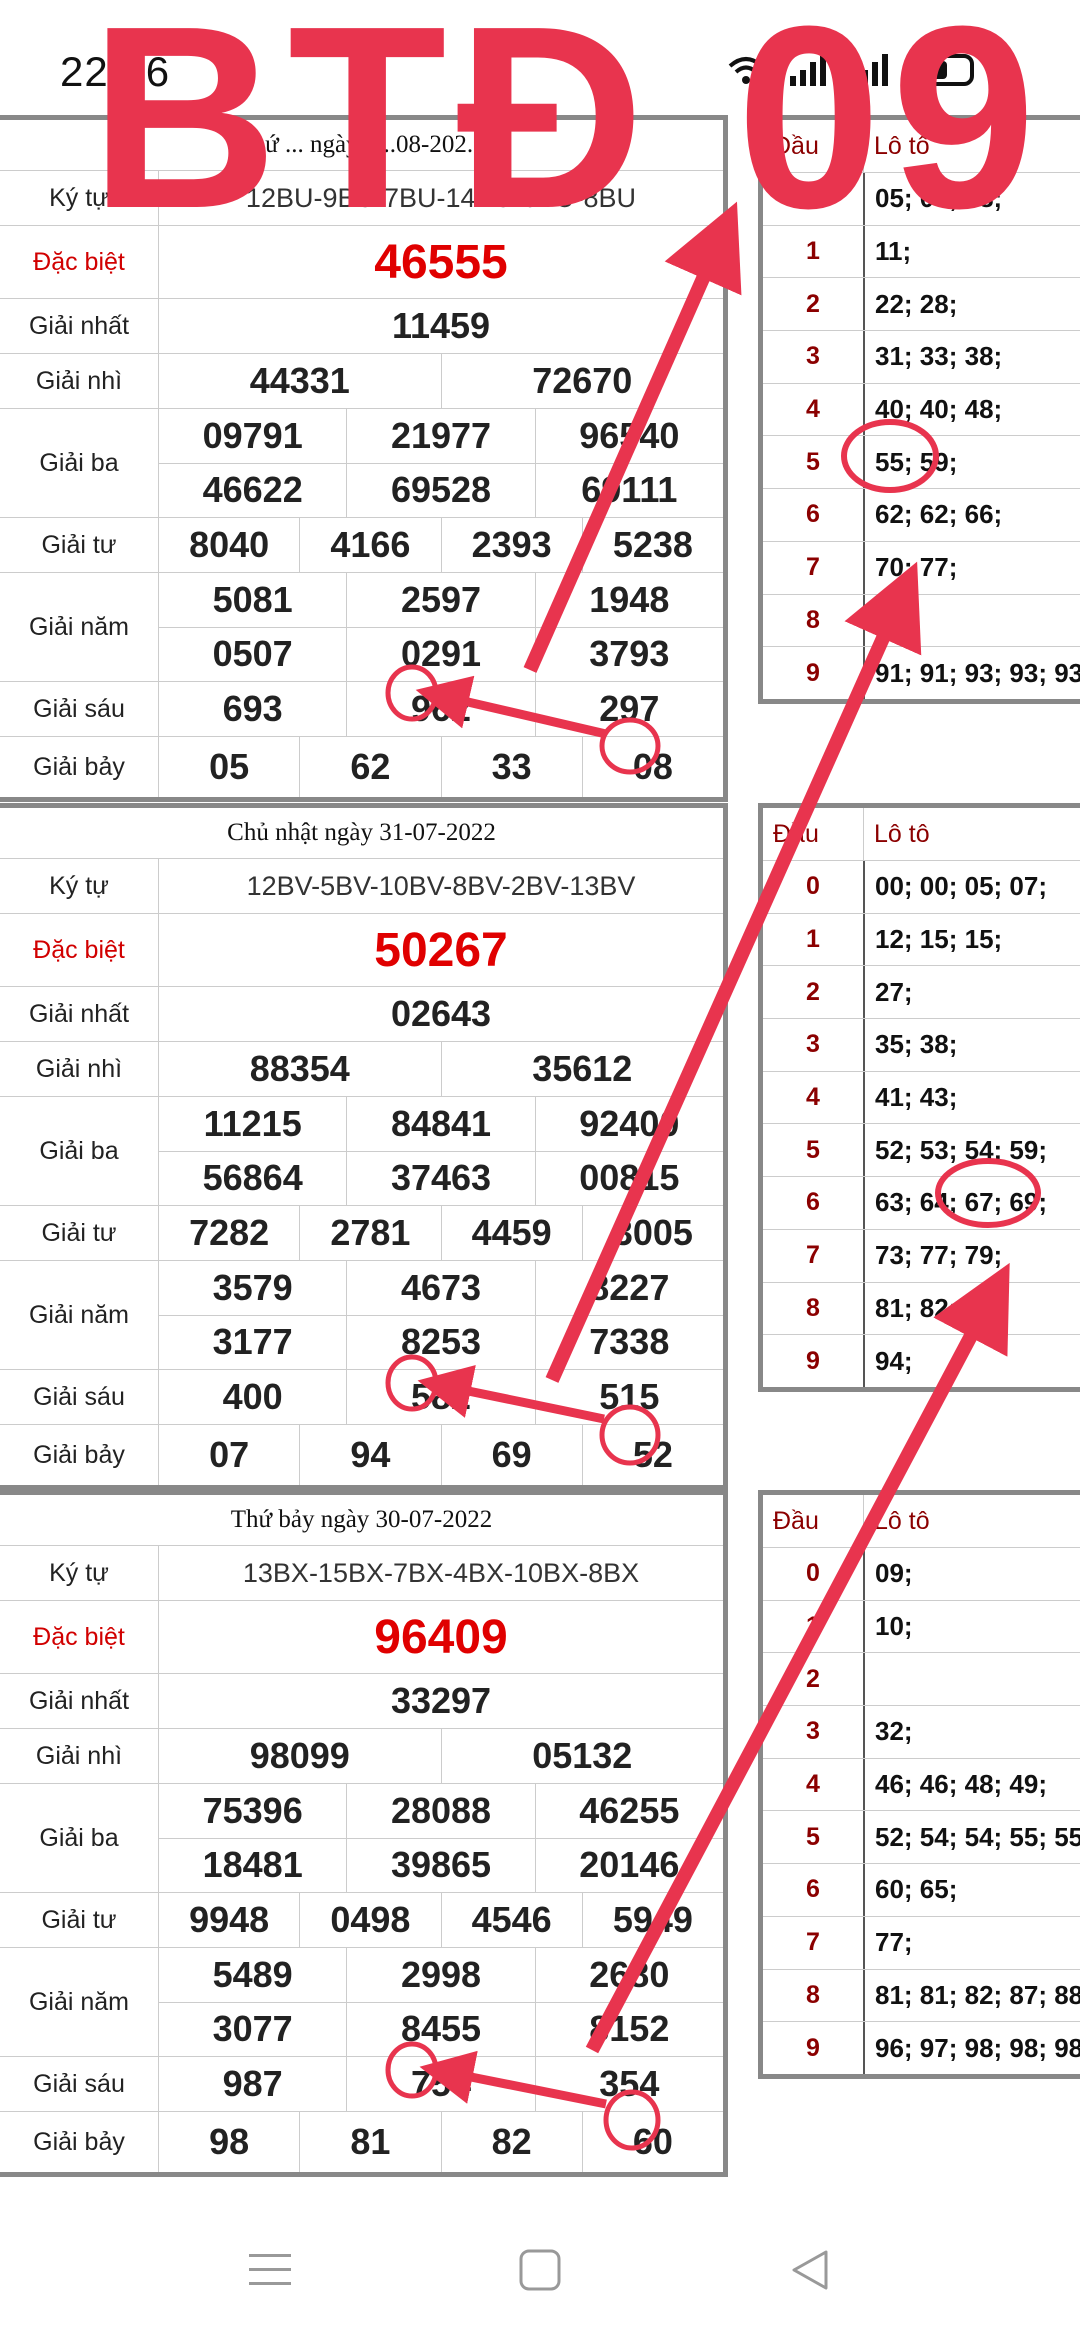 The width and height of the screenshot is (1080, 2340). I want to click on prize-row: Giải tư 9948 0498 4546 5949, so click(361, 1920).